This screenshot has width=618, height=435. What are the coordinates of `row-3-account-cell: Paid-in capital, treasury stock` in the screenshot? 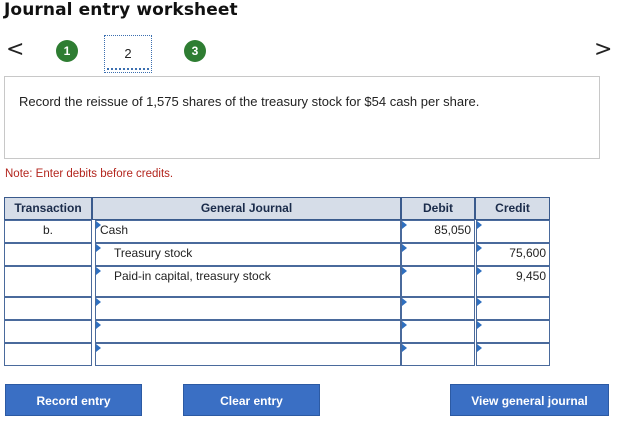 It's located at (248, 281).